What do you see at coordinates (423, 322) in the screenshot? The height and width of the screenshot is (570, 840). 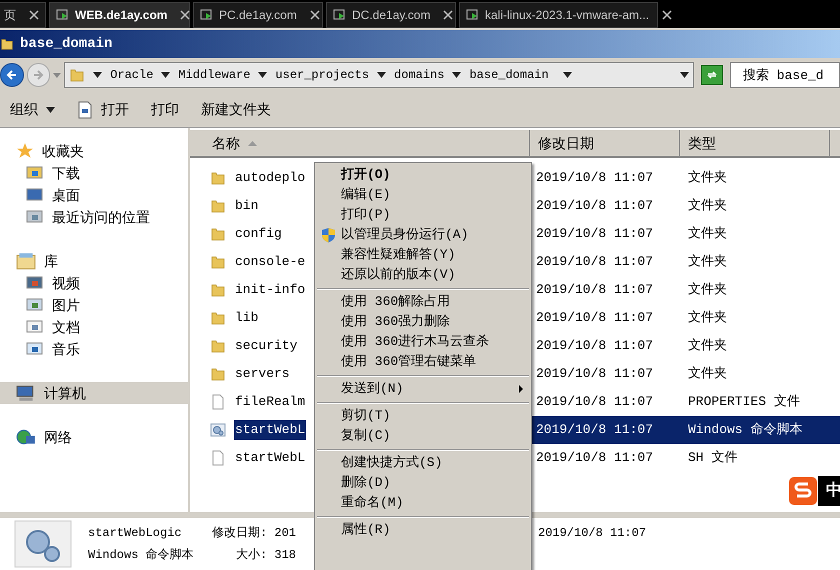 I see `menu-item: 使用 360强力删除` at bounding box center [423, 322].